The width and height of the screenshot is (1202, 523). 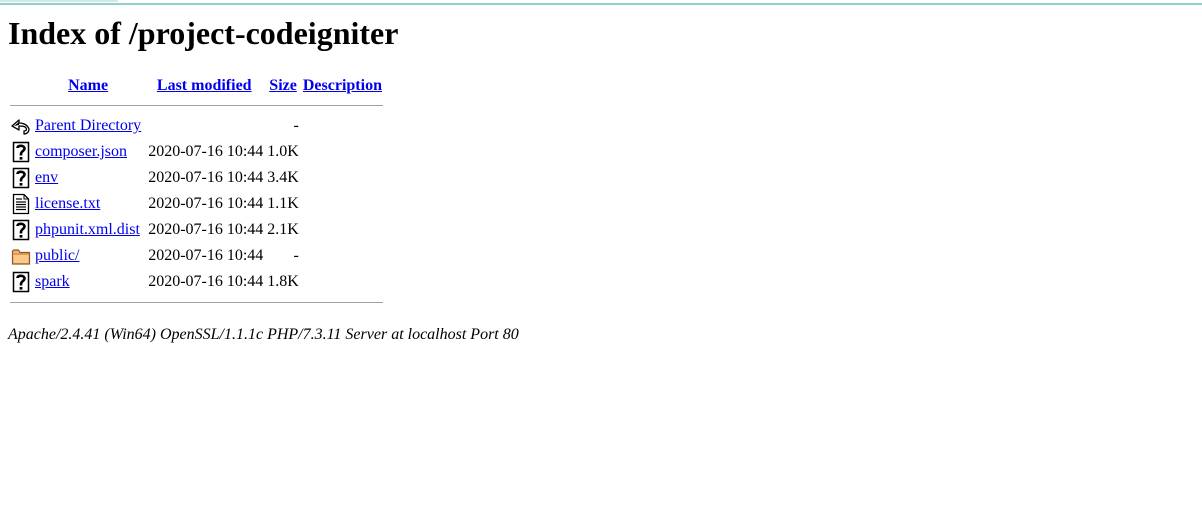 I want to click on size-header: Size, so click(x=283, y=86).